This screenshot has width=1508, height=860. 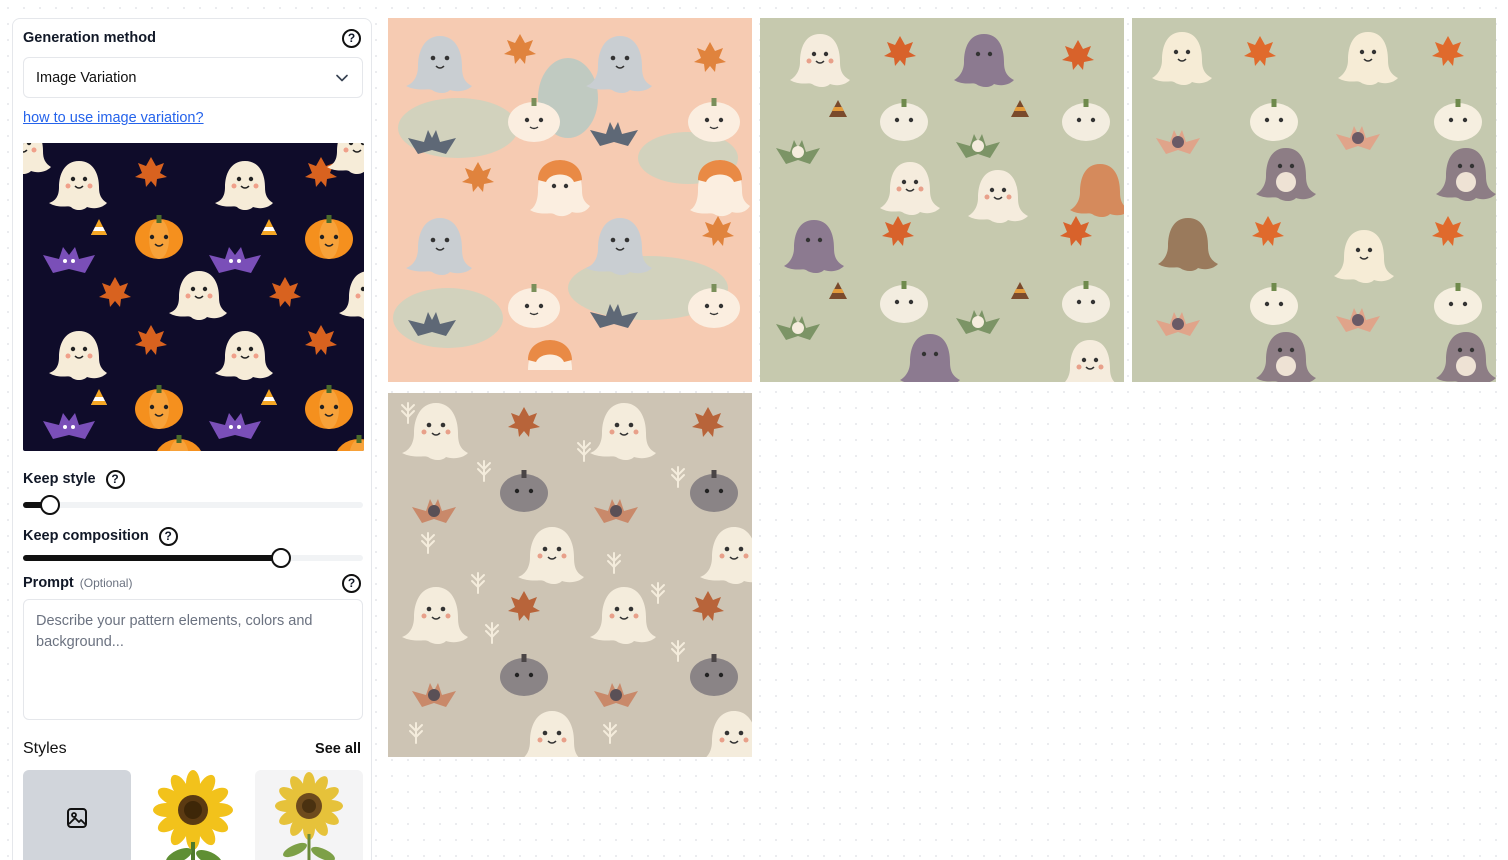 What do you see at coordinates (50, 505) in the screenshot?
I see `keep-style-slider-thumb` at bounding box center [50, 505].